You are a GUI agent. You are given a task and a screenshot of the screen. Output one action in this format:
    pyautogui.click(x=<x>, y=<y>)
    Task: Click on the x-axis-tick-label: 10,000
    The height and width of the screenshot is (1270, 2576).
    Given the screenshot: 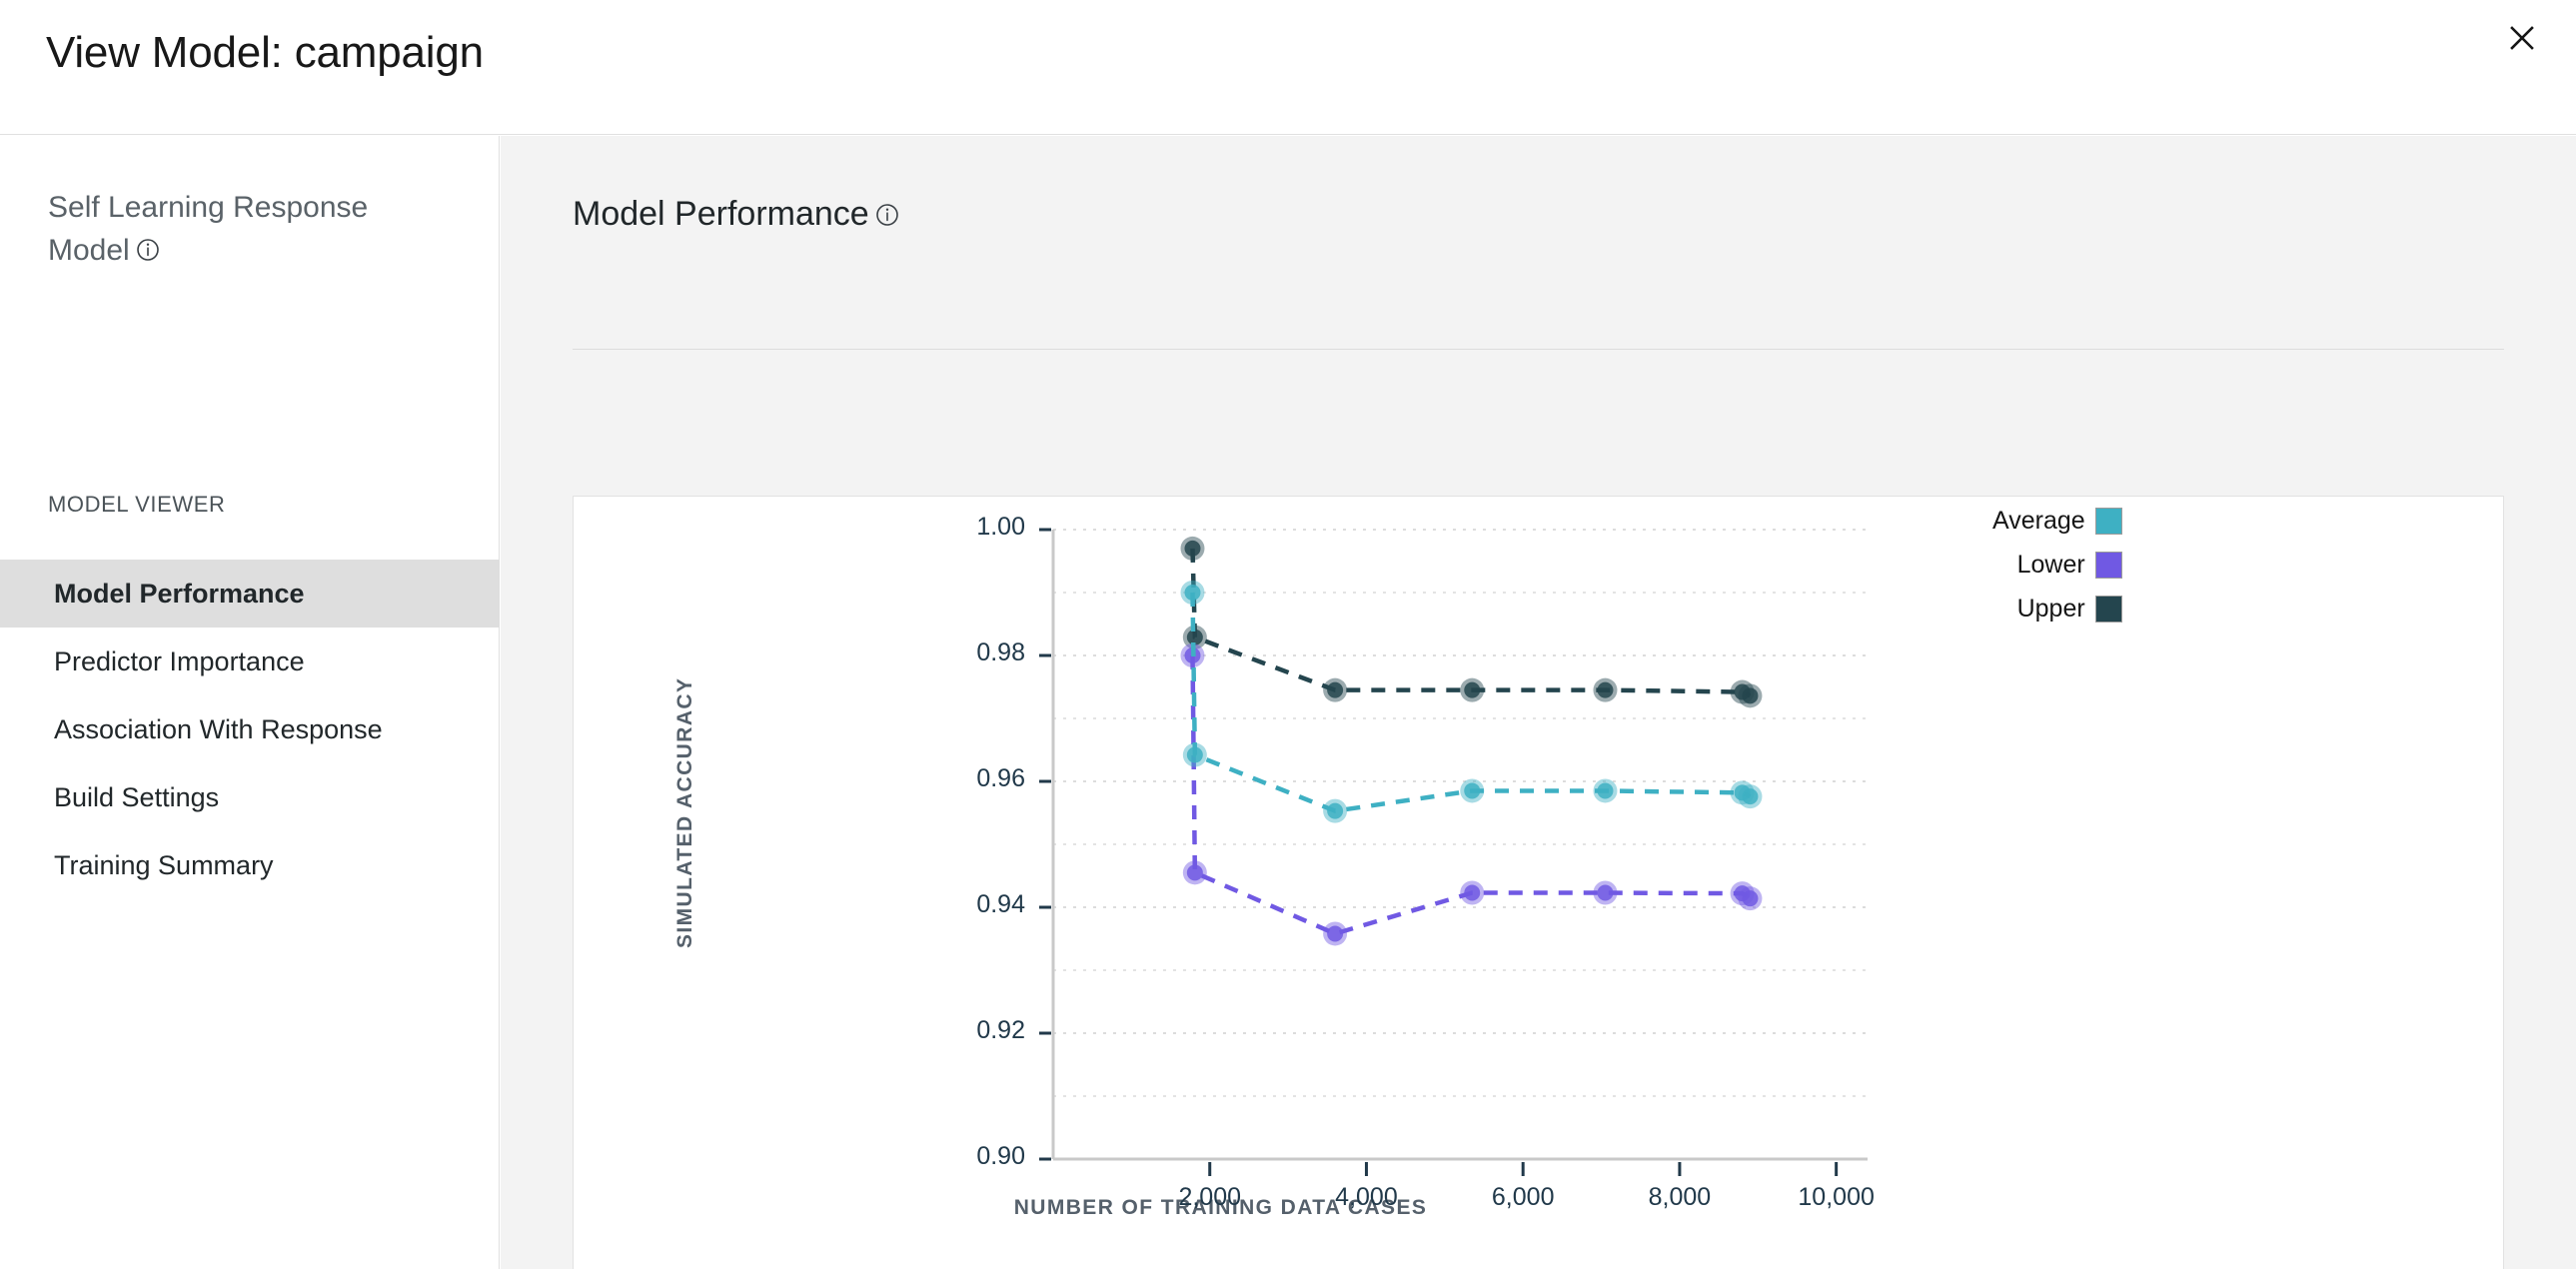 What is the action you would take?
    pyautogui.click(x=1836, y=1197)
    